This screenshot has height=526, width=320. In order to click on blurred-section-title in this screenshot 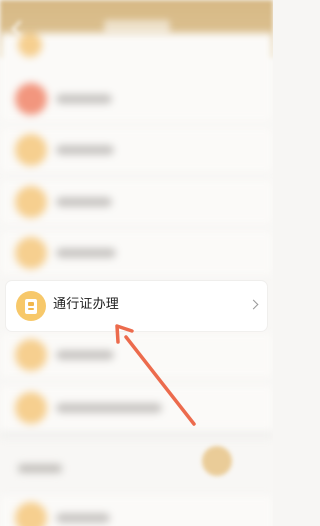, I will do `click(40, 468)`.